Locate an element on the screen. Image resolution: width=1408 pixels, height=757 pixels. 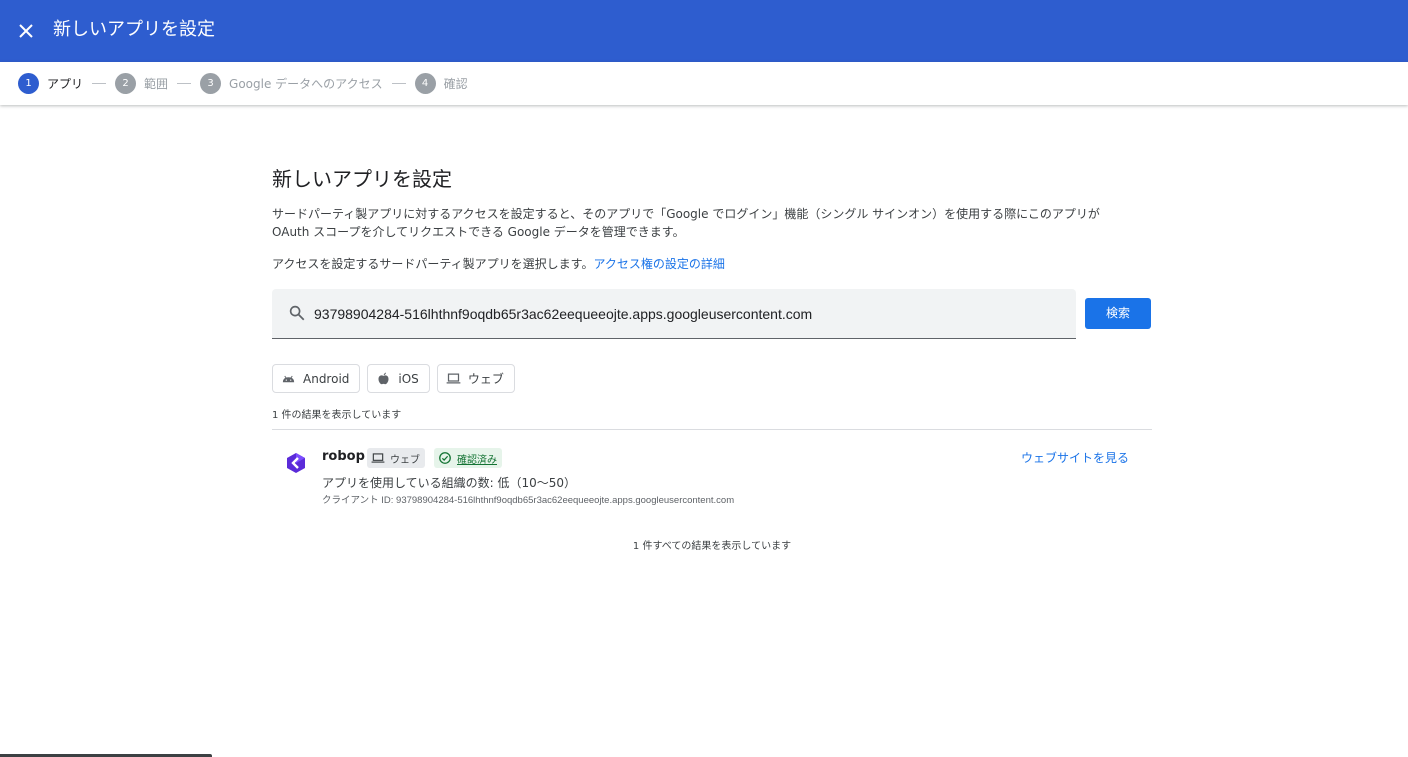
close-button is located at coordinates (26, 31).